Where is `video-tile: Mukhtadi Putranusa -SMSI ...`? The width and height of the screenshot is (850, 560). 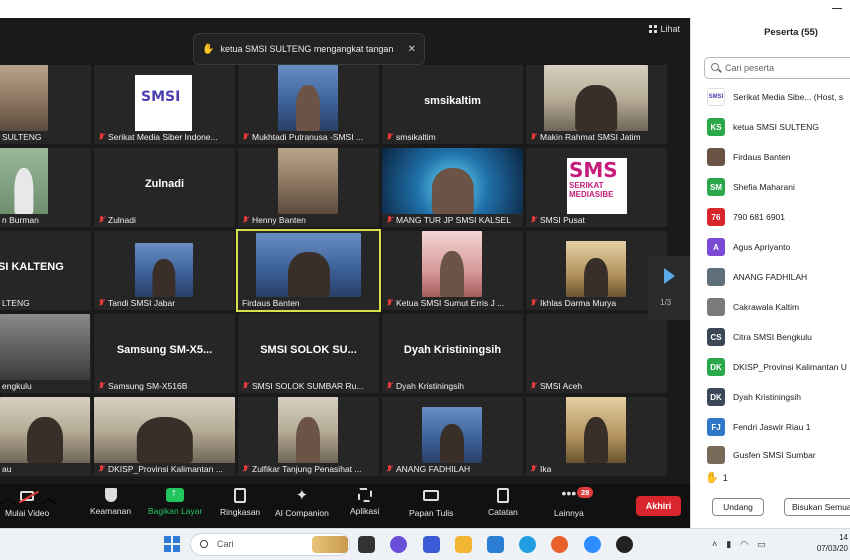
video-tile: Mukhtadi Putranusa -SMSI ... is located at coordinates (308, 104).